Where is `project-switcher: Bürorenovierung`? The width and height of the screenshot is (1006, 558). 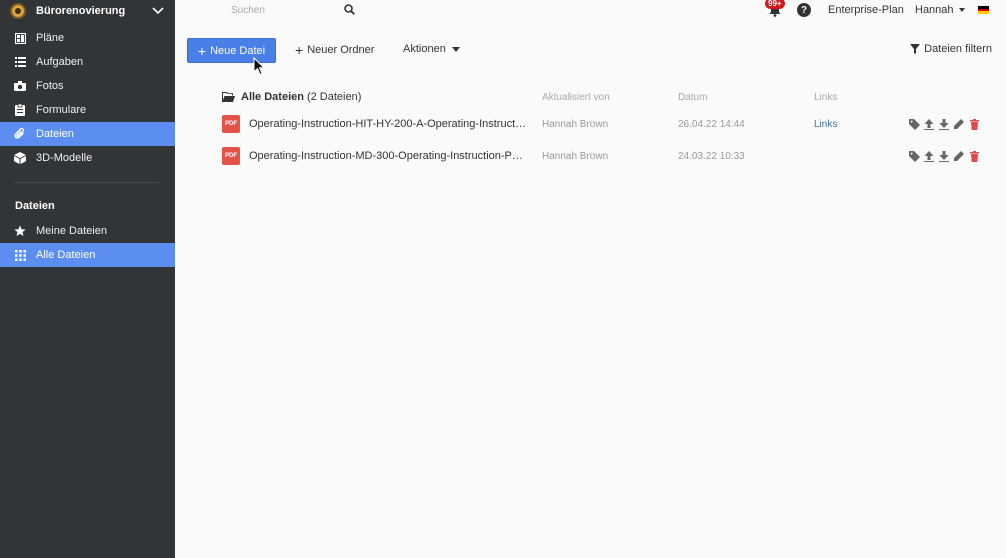
project-switcher: Bürorenovierung is located at coordinates (87, 11).